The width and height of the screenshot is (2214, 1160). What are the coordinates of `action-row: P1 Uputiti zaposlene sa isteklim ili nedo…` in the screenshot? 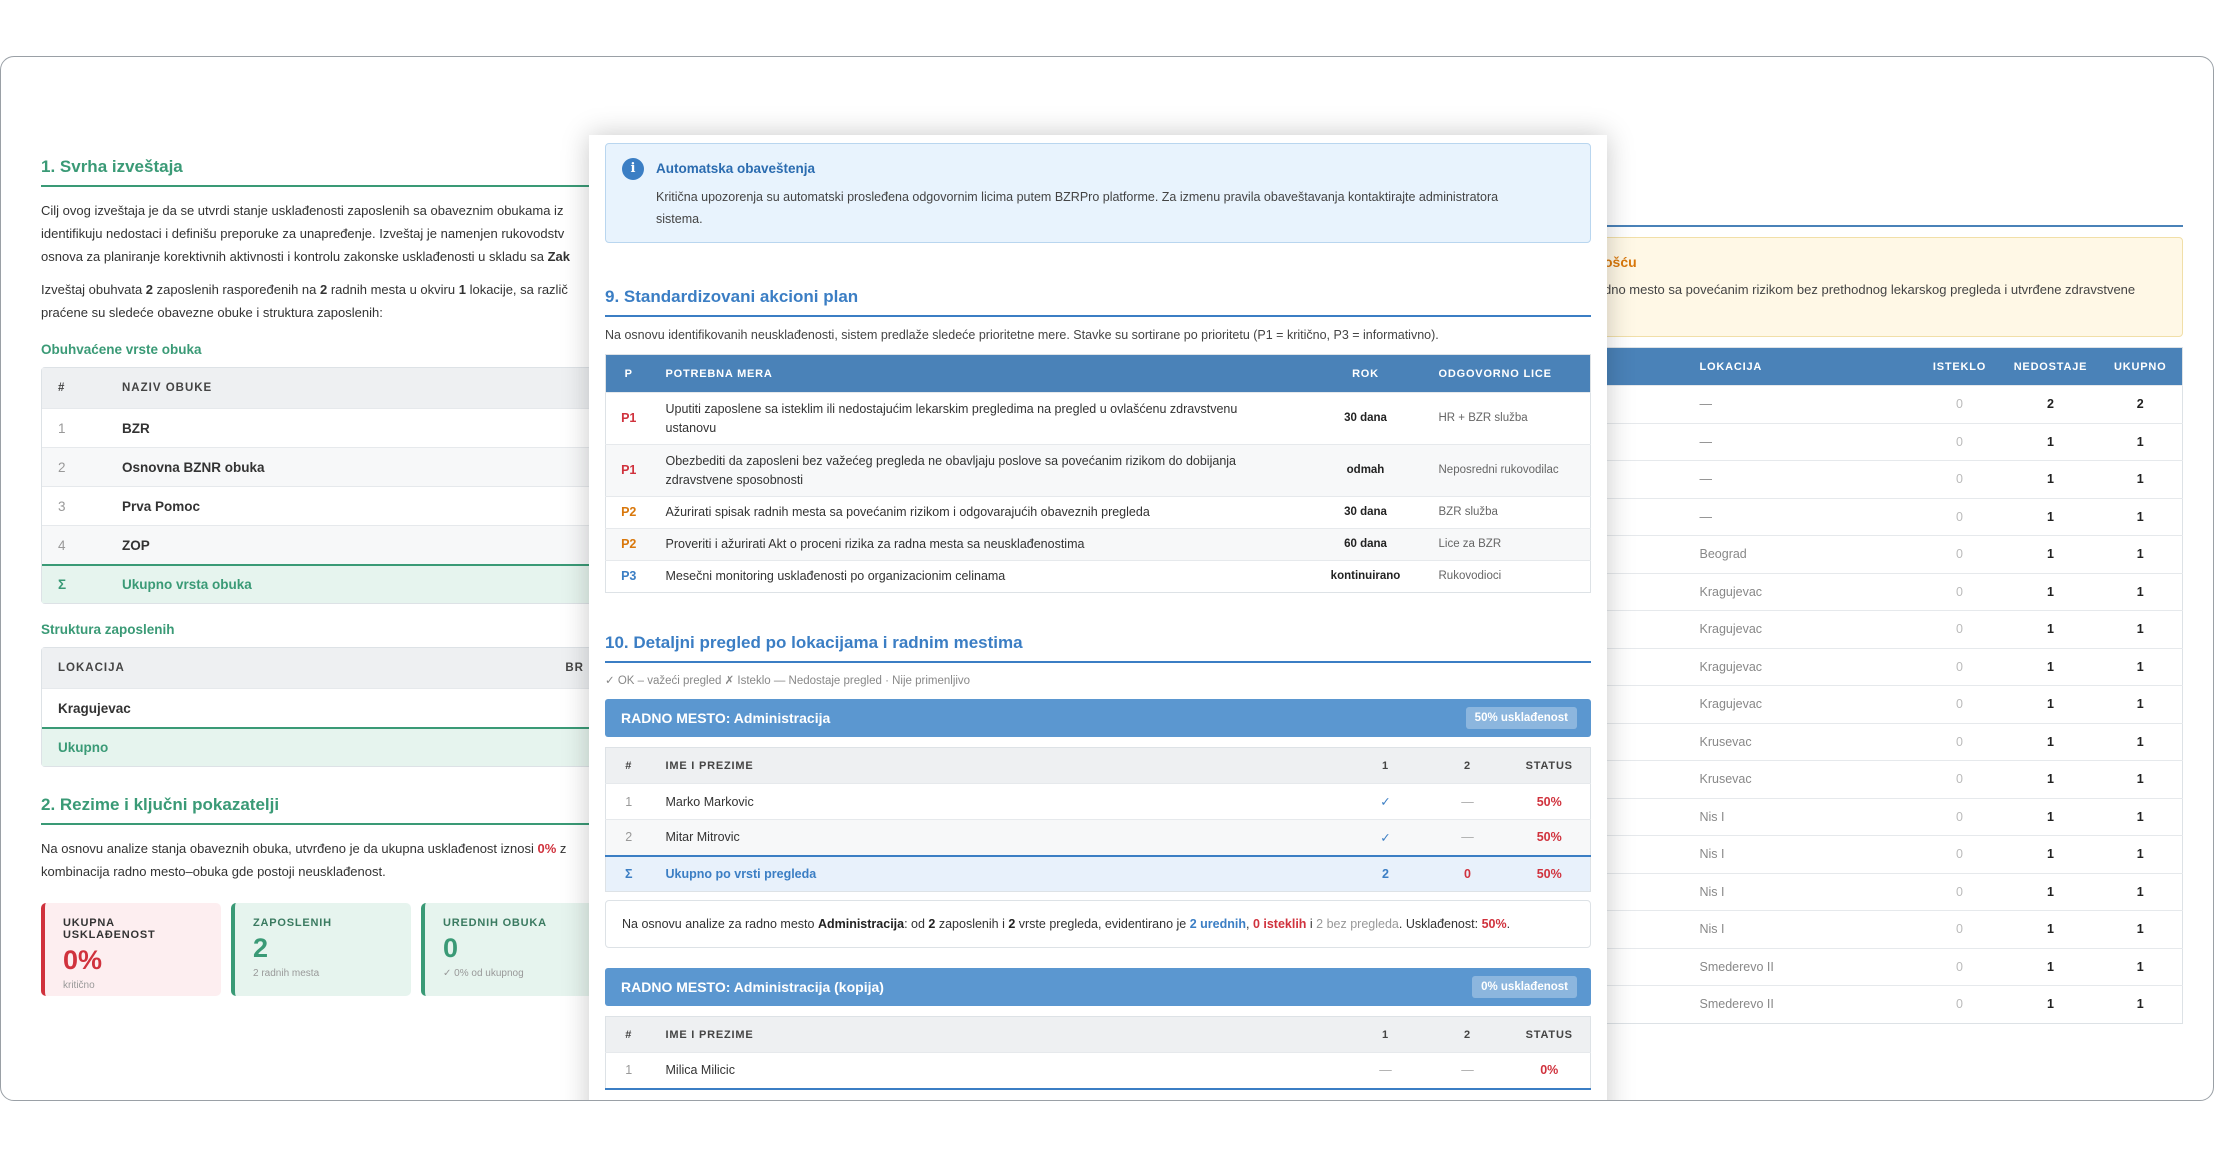 It's located at (1098, 418).